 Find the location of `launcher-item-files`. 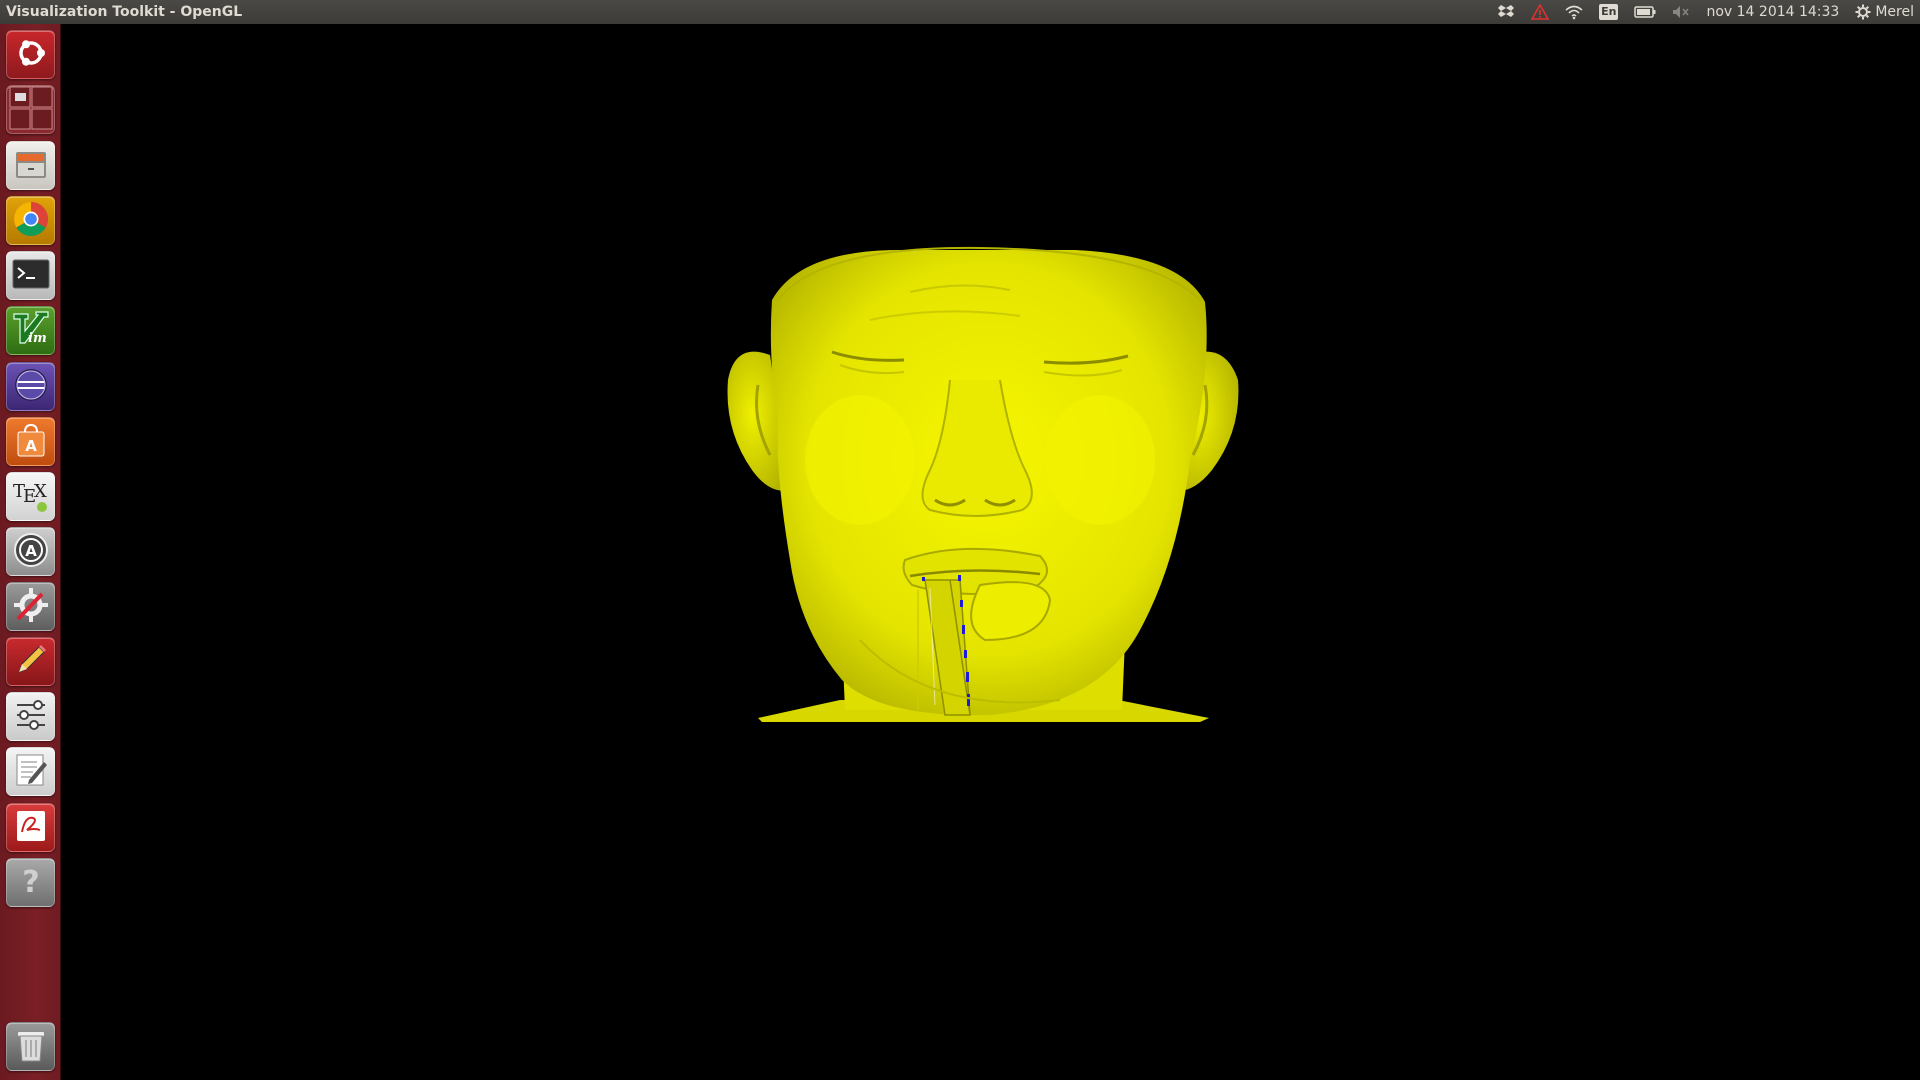

launcher-item-files is located at coordinates (30, 165).